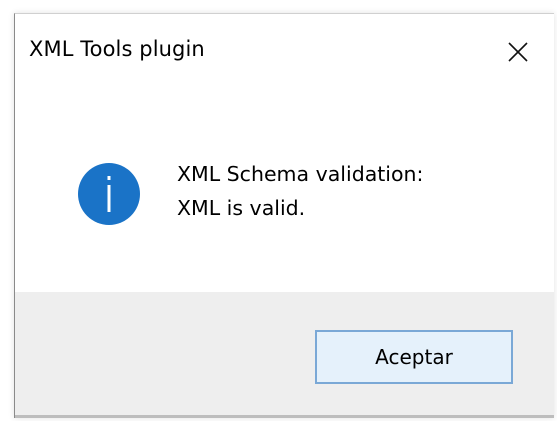  I want to click on close-button, so click(518, 52).